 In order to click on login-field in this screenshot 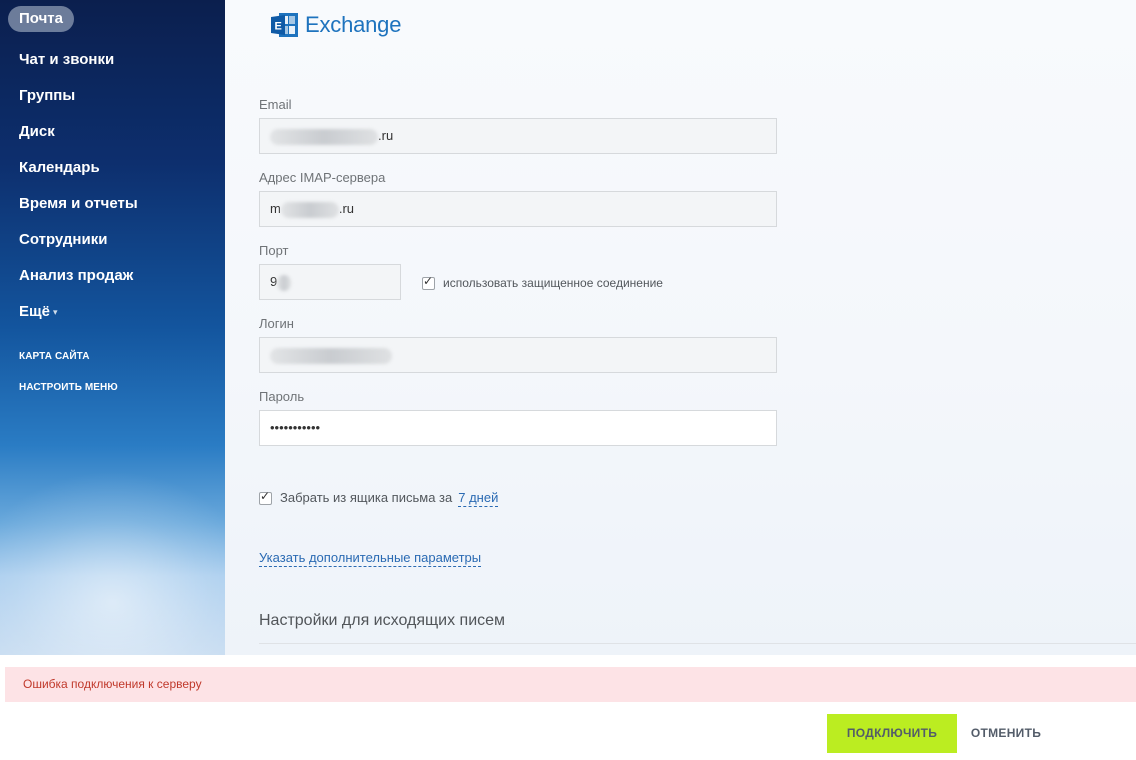, I will do `click(518, 355)`.